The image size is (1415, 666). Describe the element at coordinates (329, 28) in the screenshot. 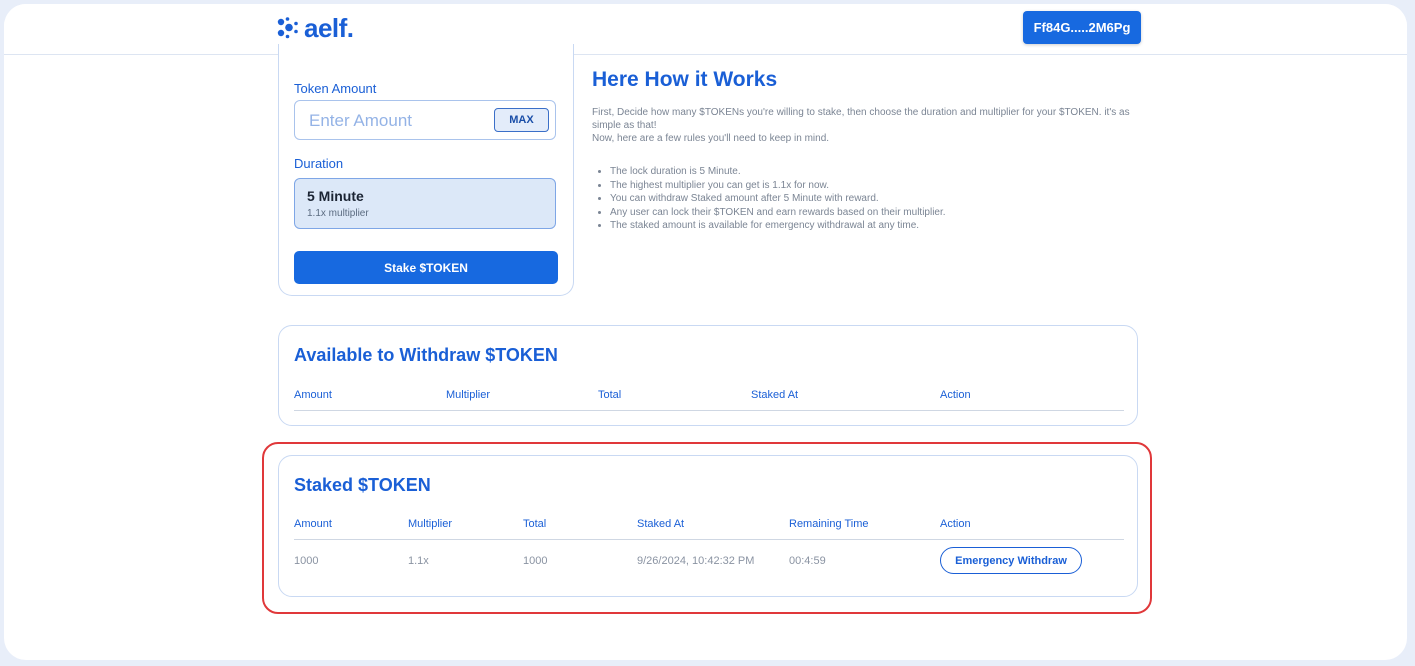

I see `logo-text: aelf.` at that location.